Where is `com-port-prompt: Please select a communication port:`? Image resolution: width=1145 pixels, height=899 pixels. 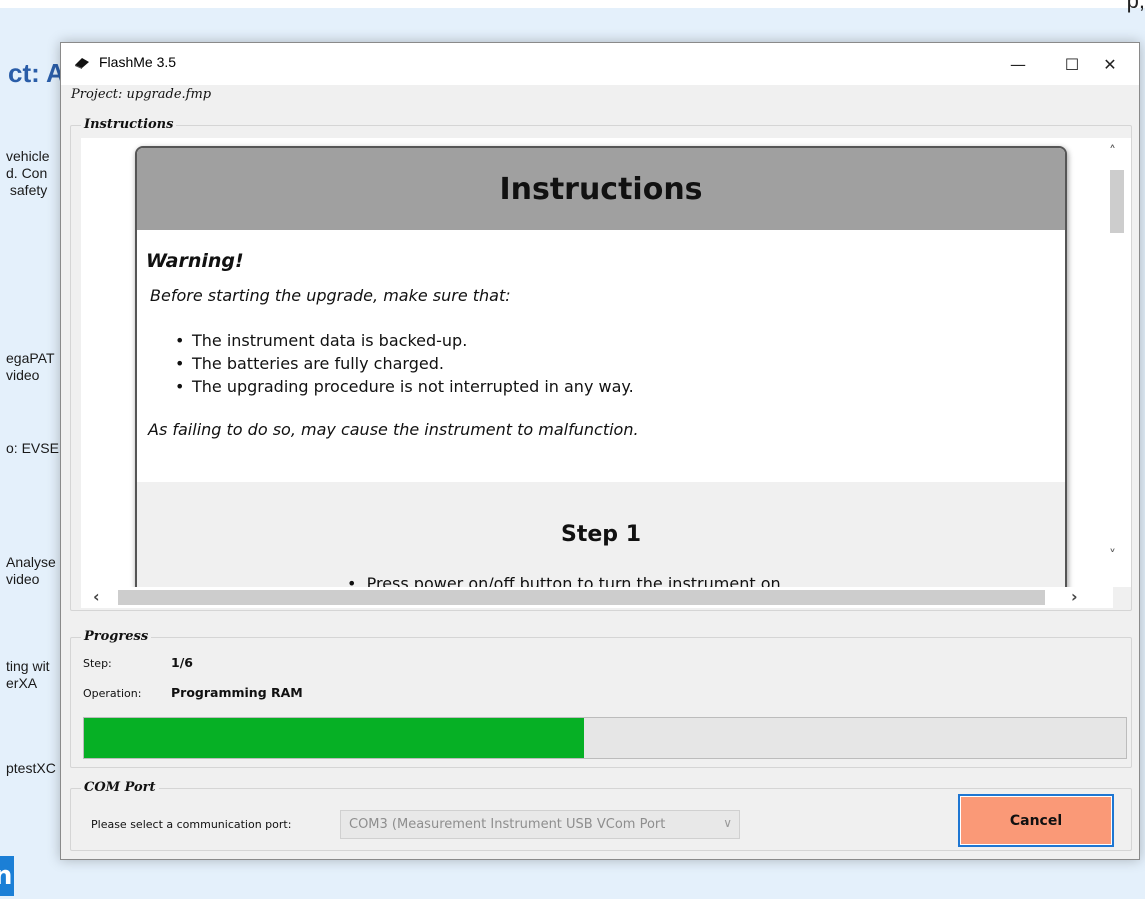 com-port-prompt: Please select a communication port: is located at coordinates (191, 824).